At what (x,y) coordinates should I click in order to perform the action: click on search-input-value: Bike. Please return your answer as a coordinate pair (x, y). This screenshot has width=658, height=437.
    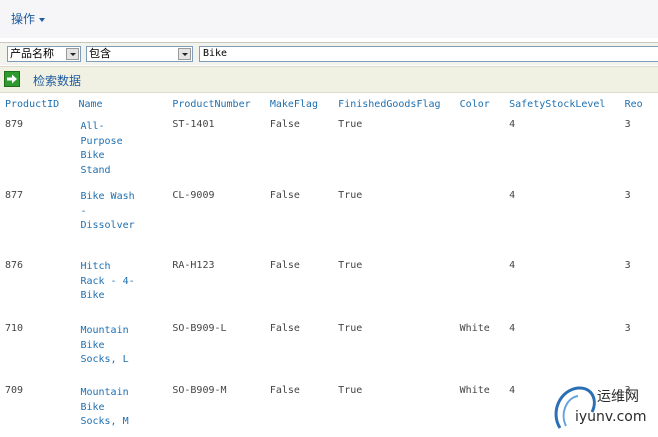
    Looking at the image, I should click on (215, 53).